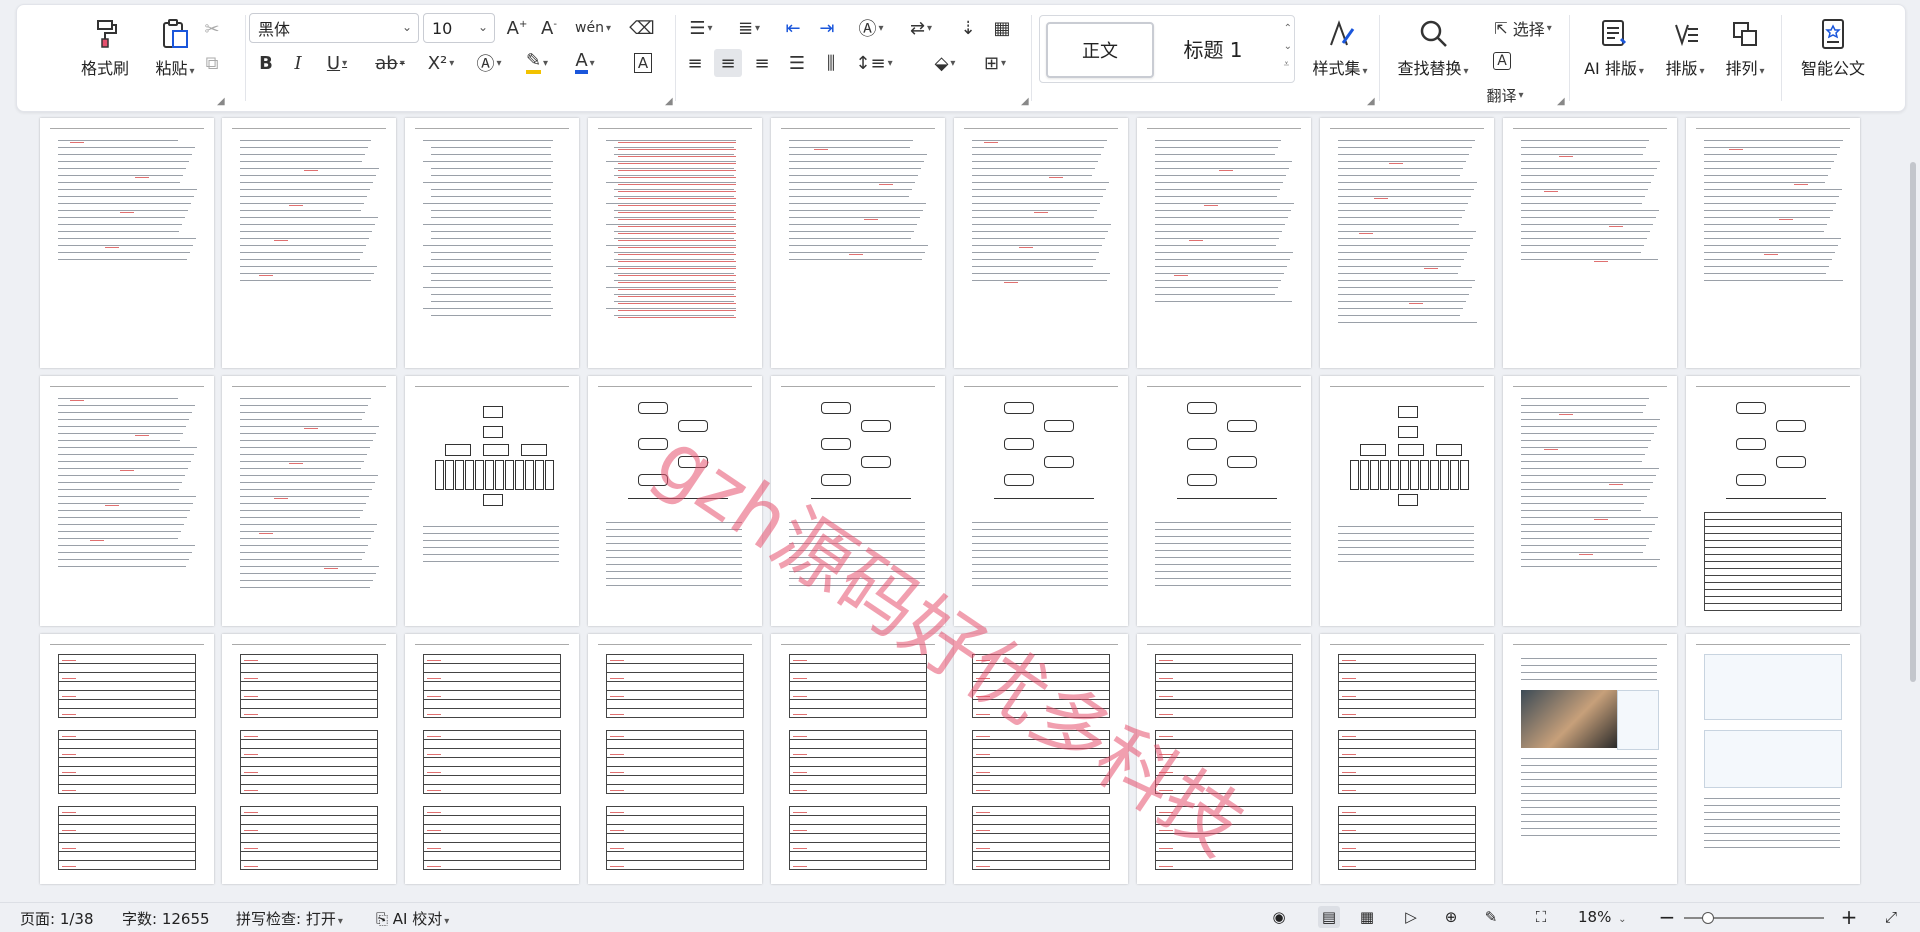 Image resolution: width=1920 pixels, height=932 pixels. Describe the element at coordinates (166, 918) in the screenshot. I see `word-count: 字数: 12655` at that location.